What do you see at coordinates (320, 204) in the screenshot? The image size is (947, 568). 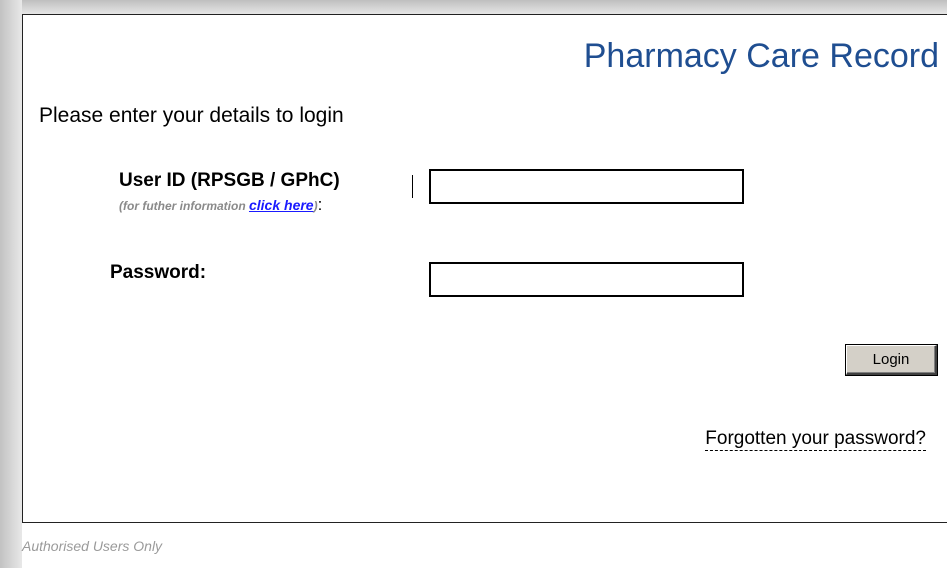 I see `user-id-colon: :` at bounding box center [320, 204].